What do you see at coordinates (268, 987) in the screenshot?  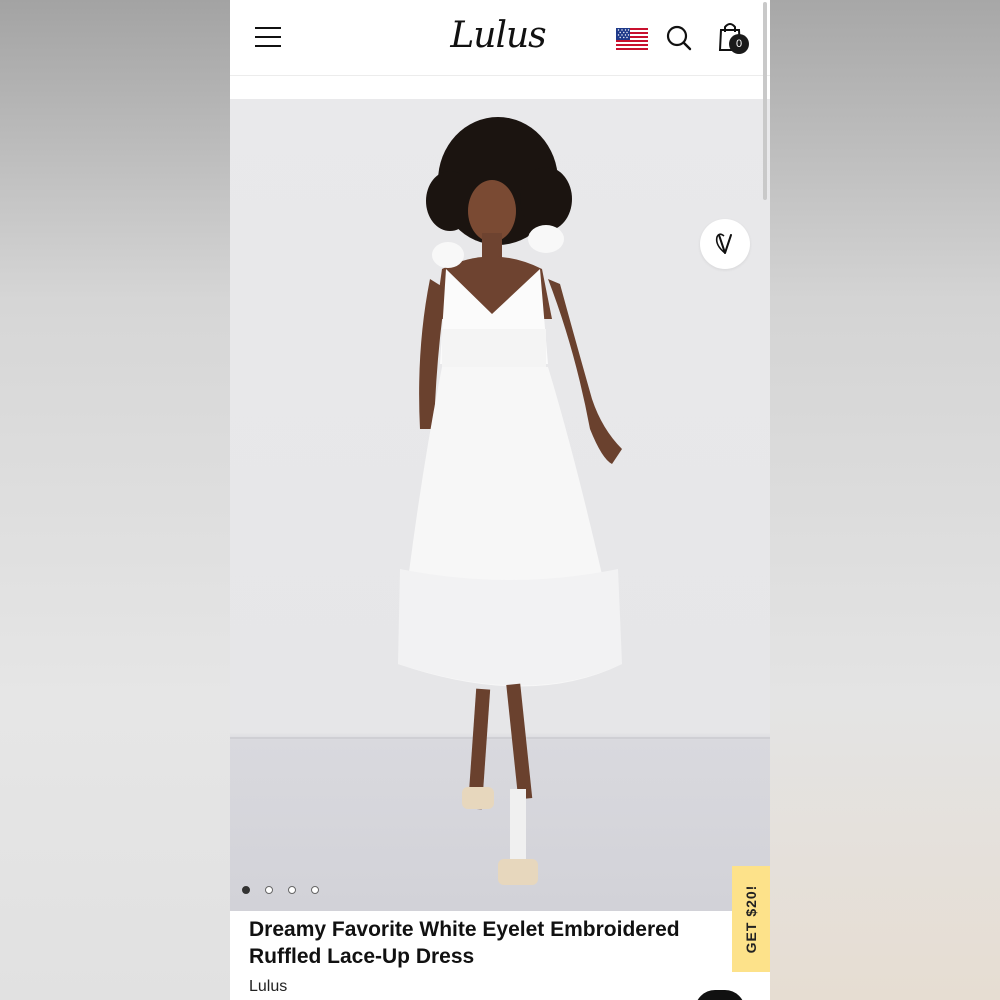 I see `product-brand: Lulus` at bounding box center [268, 987].